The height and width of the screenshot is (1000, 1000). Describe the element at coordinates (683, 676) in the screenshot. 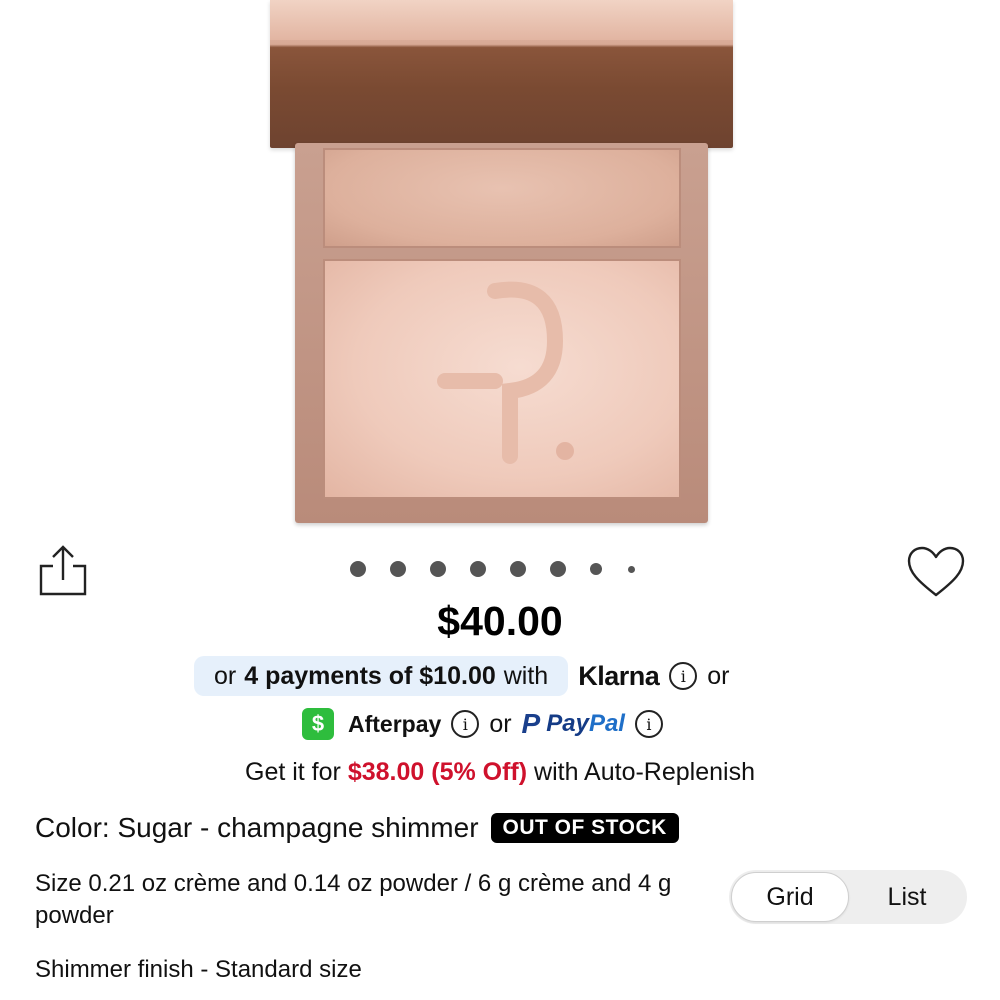

I see `klarna-info-icon: i` at that location.